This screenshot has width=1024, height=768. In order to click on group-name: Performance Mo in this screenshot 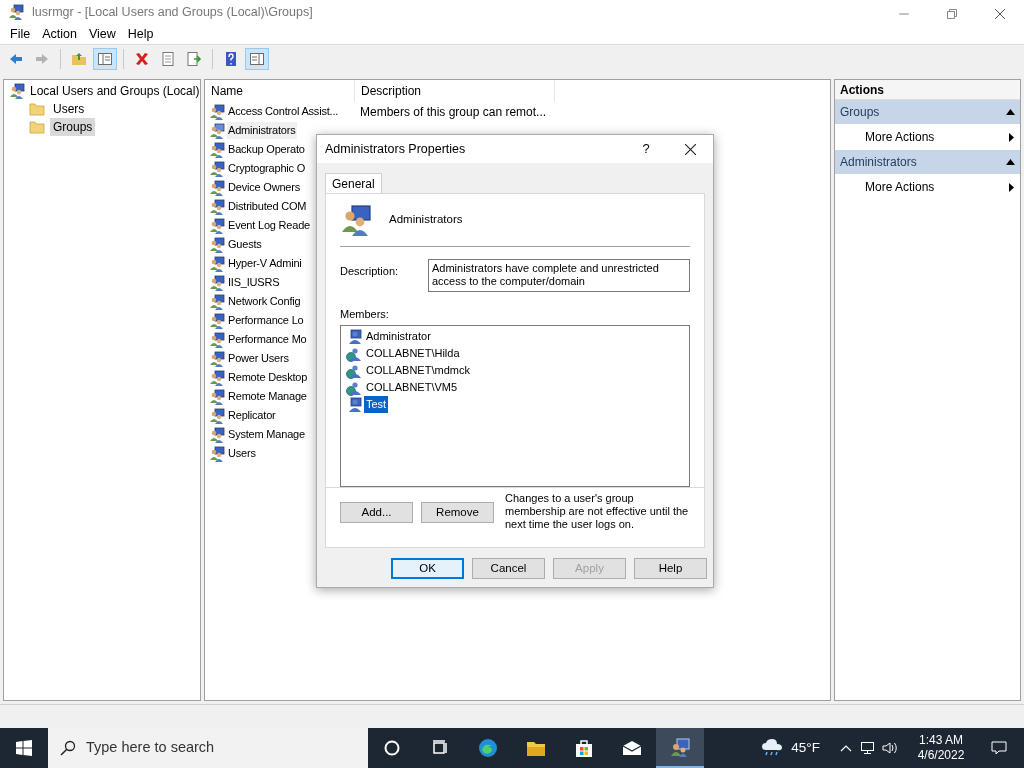, I will do `click(267, 339)`.